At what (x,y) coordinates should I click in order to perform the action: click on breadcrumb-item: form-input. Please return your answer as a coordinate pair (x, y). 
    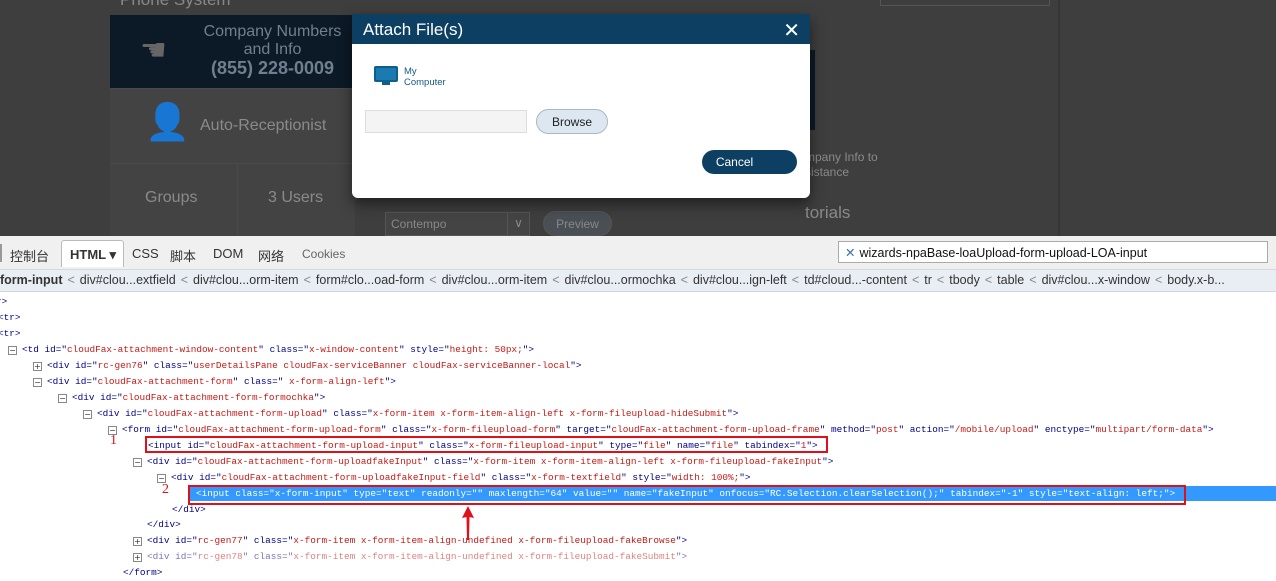
    Looking at the image, I should click on (31, 280).